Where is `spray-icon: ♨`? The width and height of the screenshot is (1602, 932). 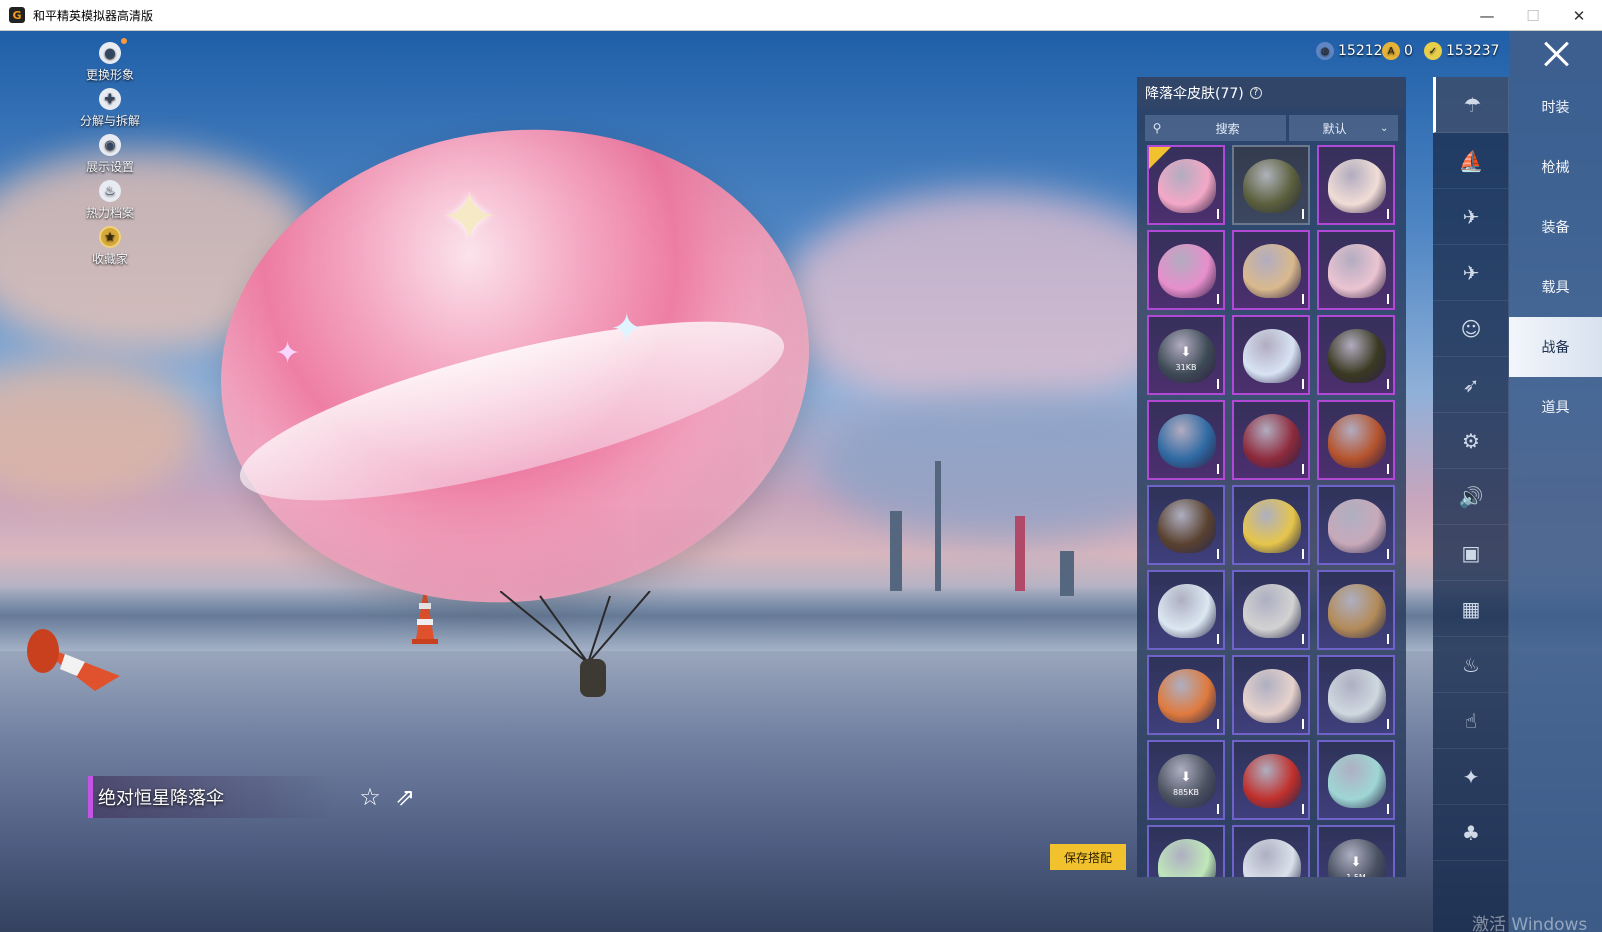 spray-icon: ♨ is located at coordinates (1471, 664).